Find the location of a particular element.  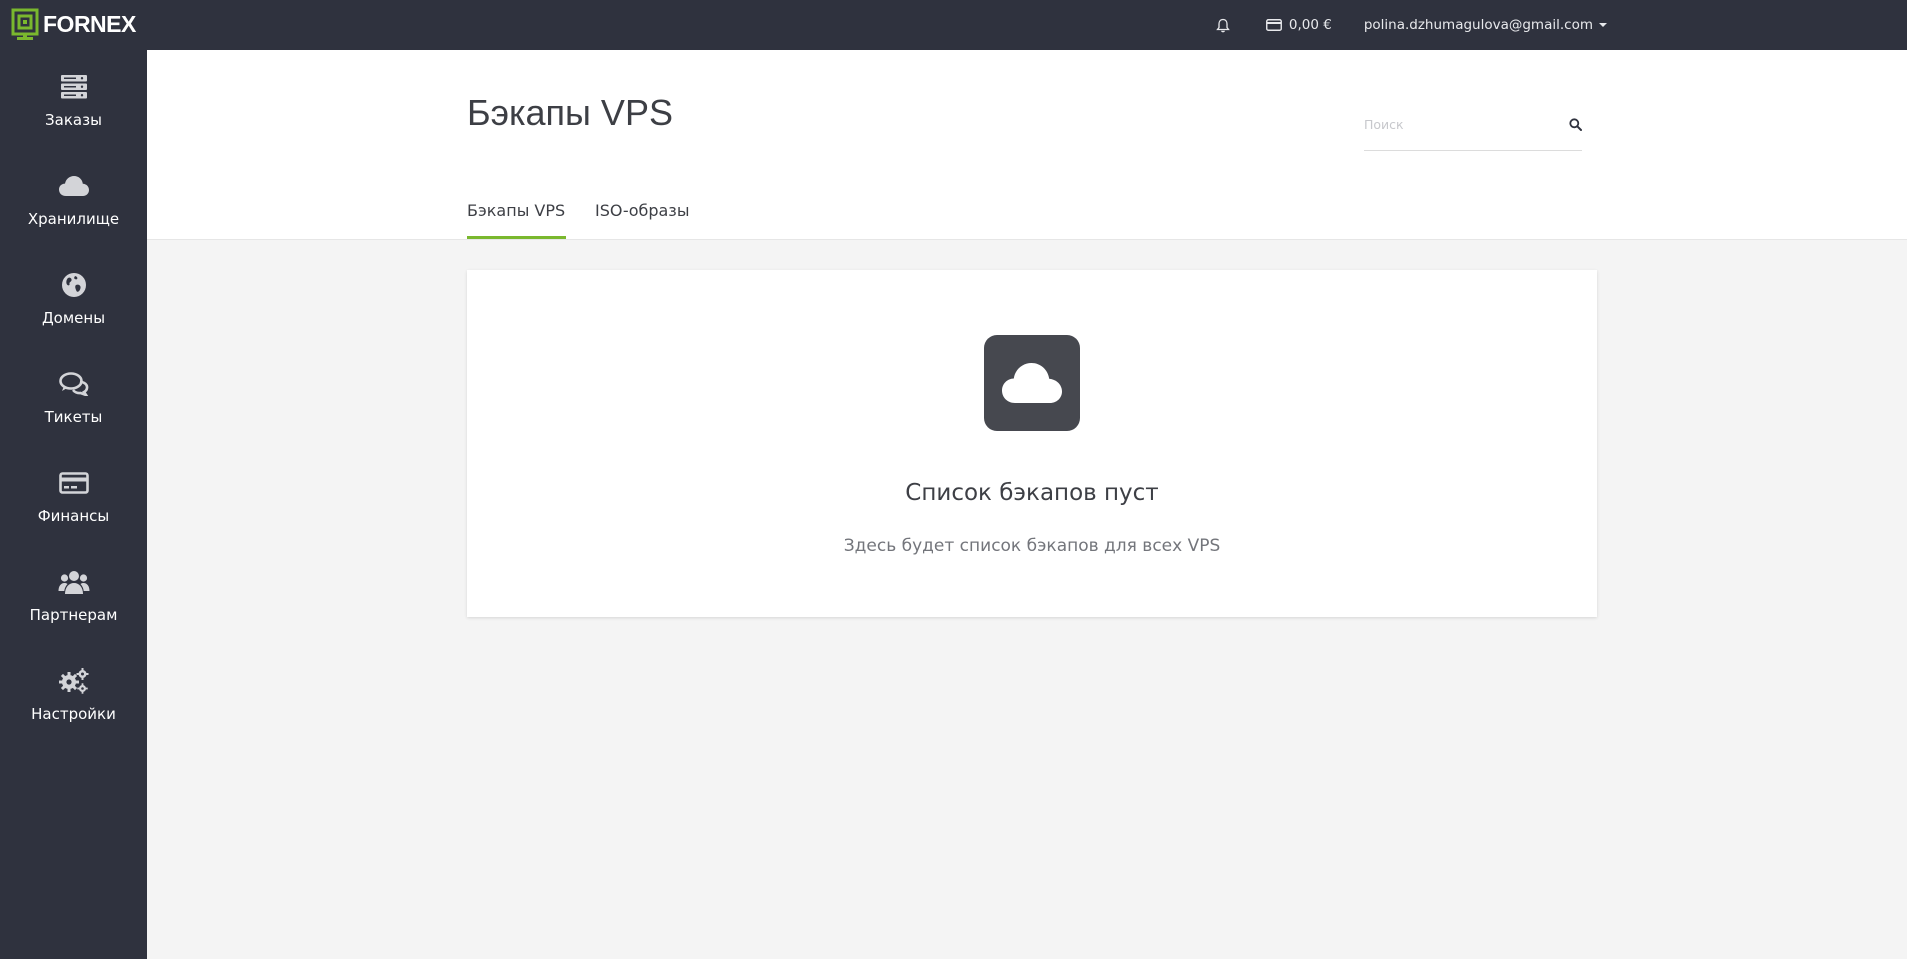

server-stack-icon is located at coordinates (74, 87).